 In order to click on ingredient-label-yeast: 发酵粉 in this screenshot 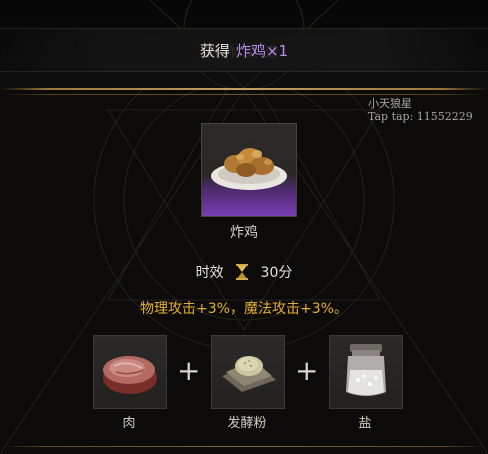, I will do `click(247, 423)`.